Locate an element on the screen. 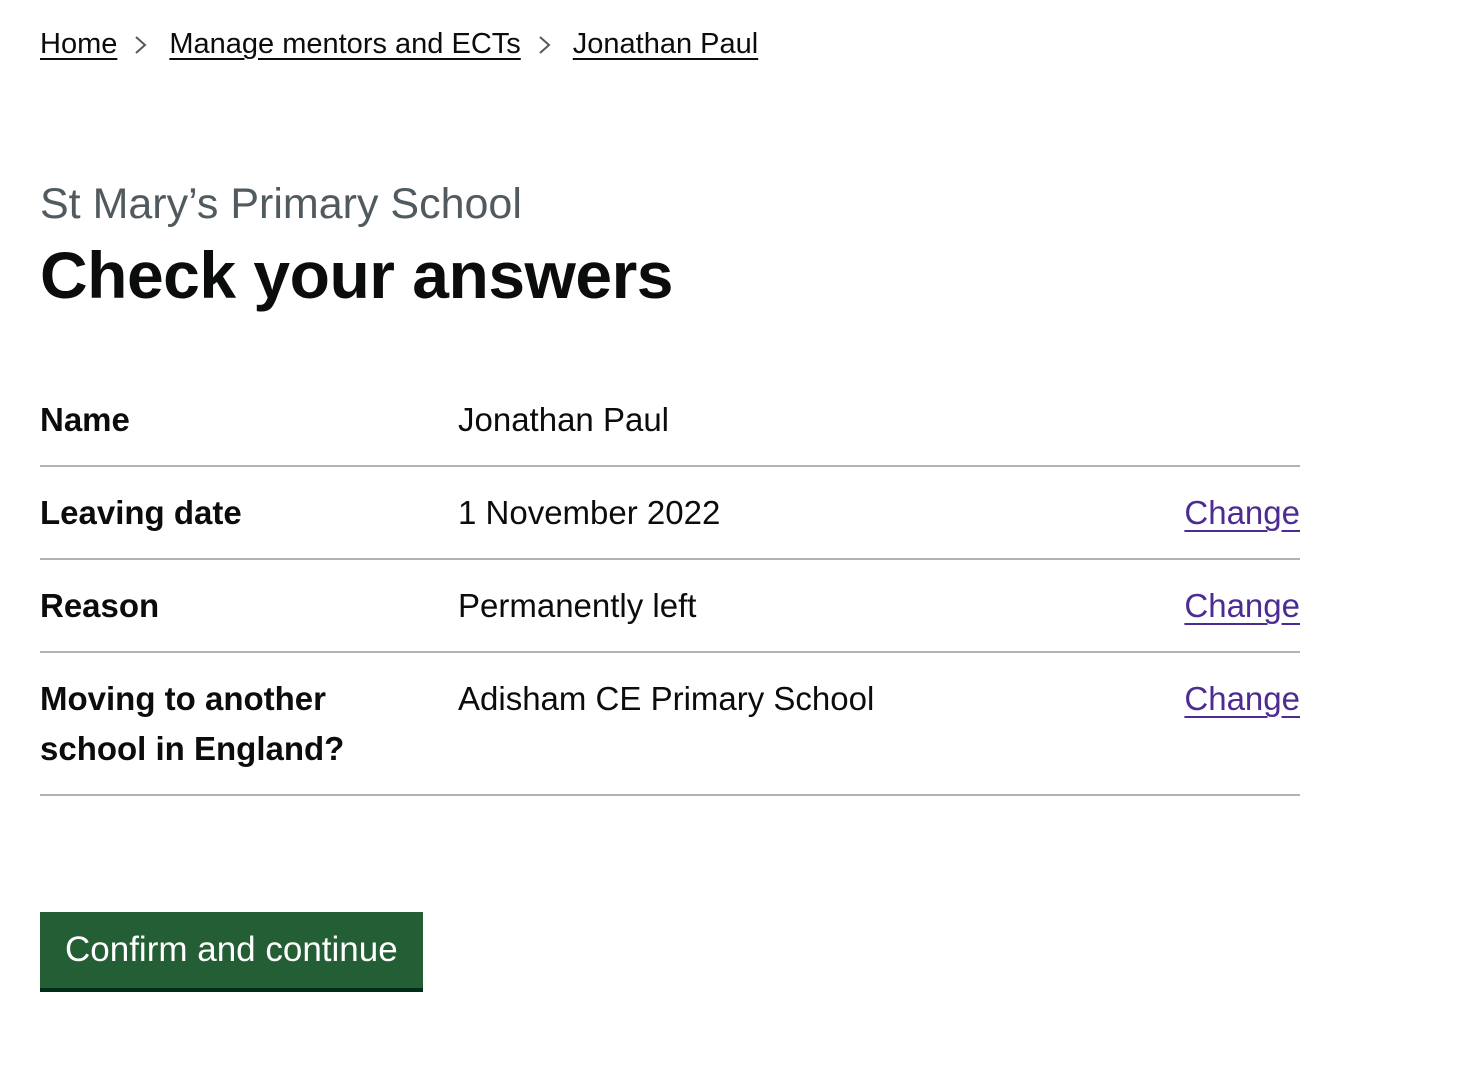 Image resolution: width=1482 pixels, height=1092 pixels. summary-value: 1 November 2022 is located at coordinates (589, 512).